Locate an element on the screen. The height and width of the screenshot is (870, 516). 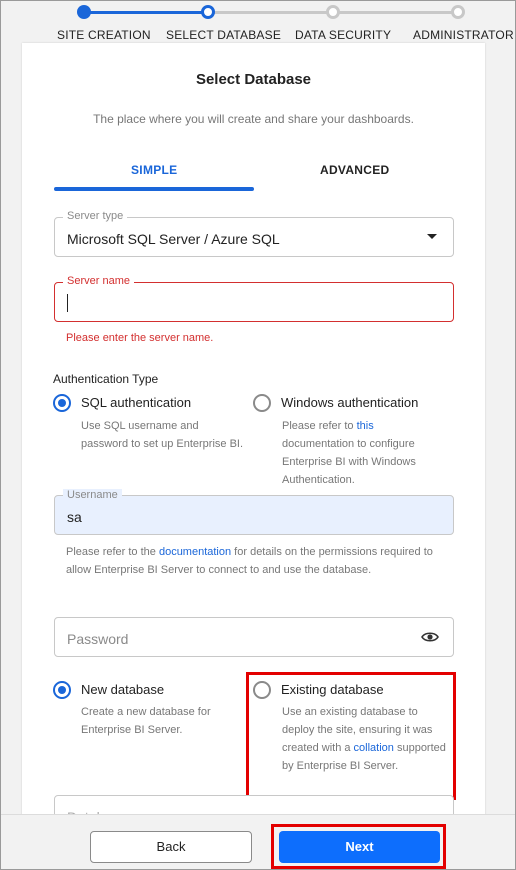
server-type-value: Microsoft SQL Server / Azure SQL is located at coordinates (173, 239).